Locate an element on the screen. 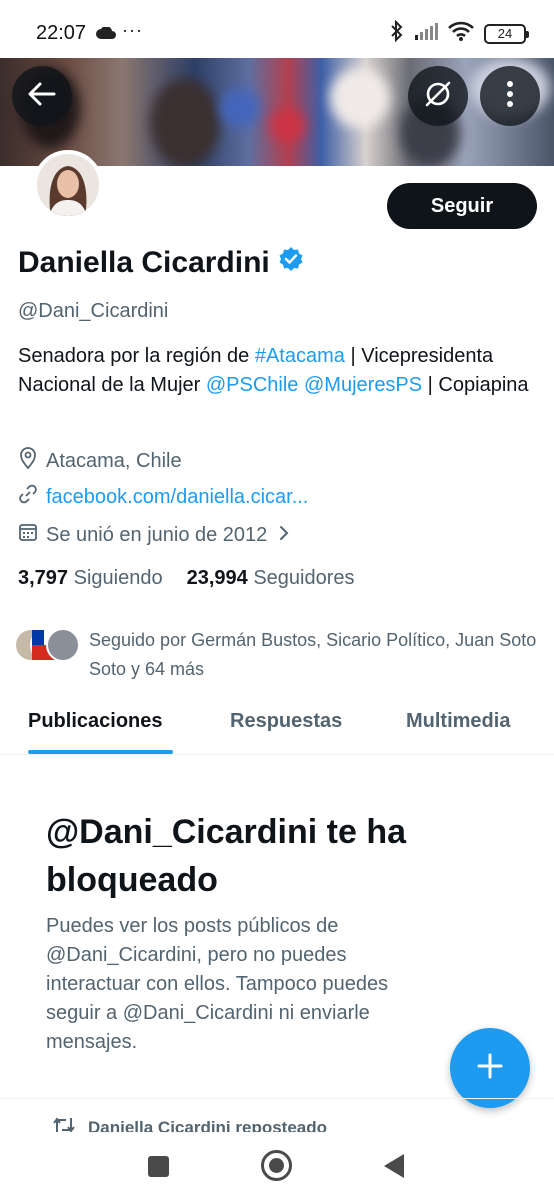 This screenshot has width=554, height=1200. bio-mention-link: @PSChile is located at coordinates (252, 385).